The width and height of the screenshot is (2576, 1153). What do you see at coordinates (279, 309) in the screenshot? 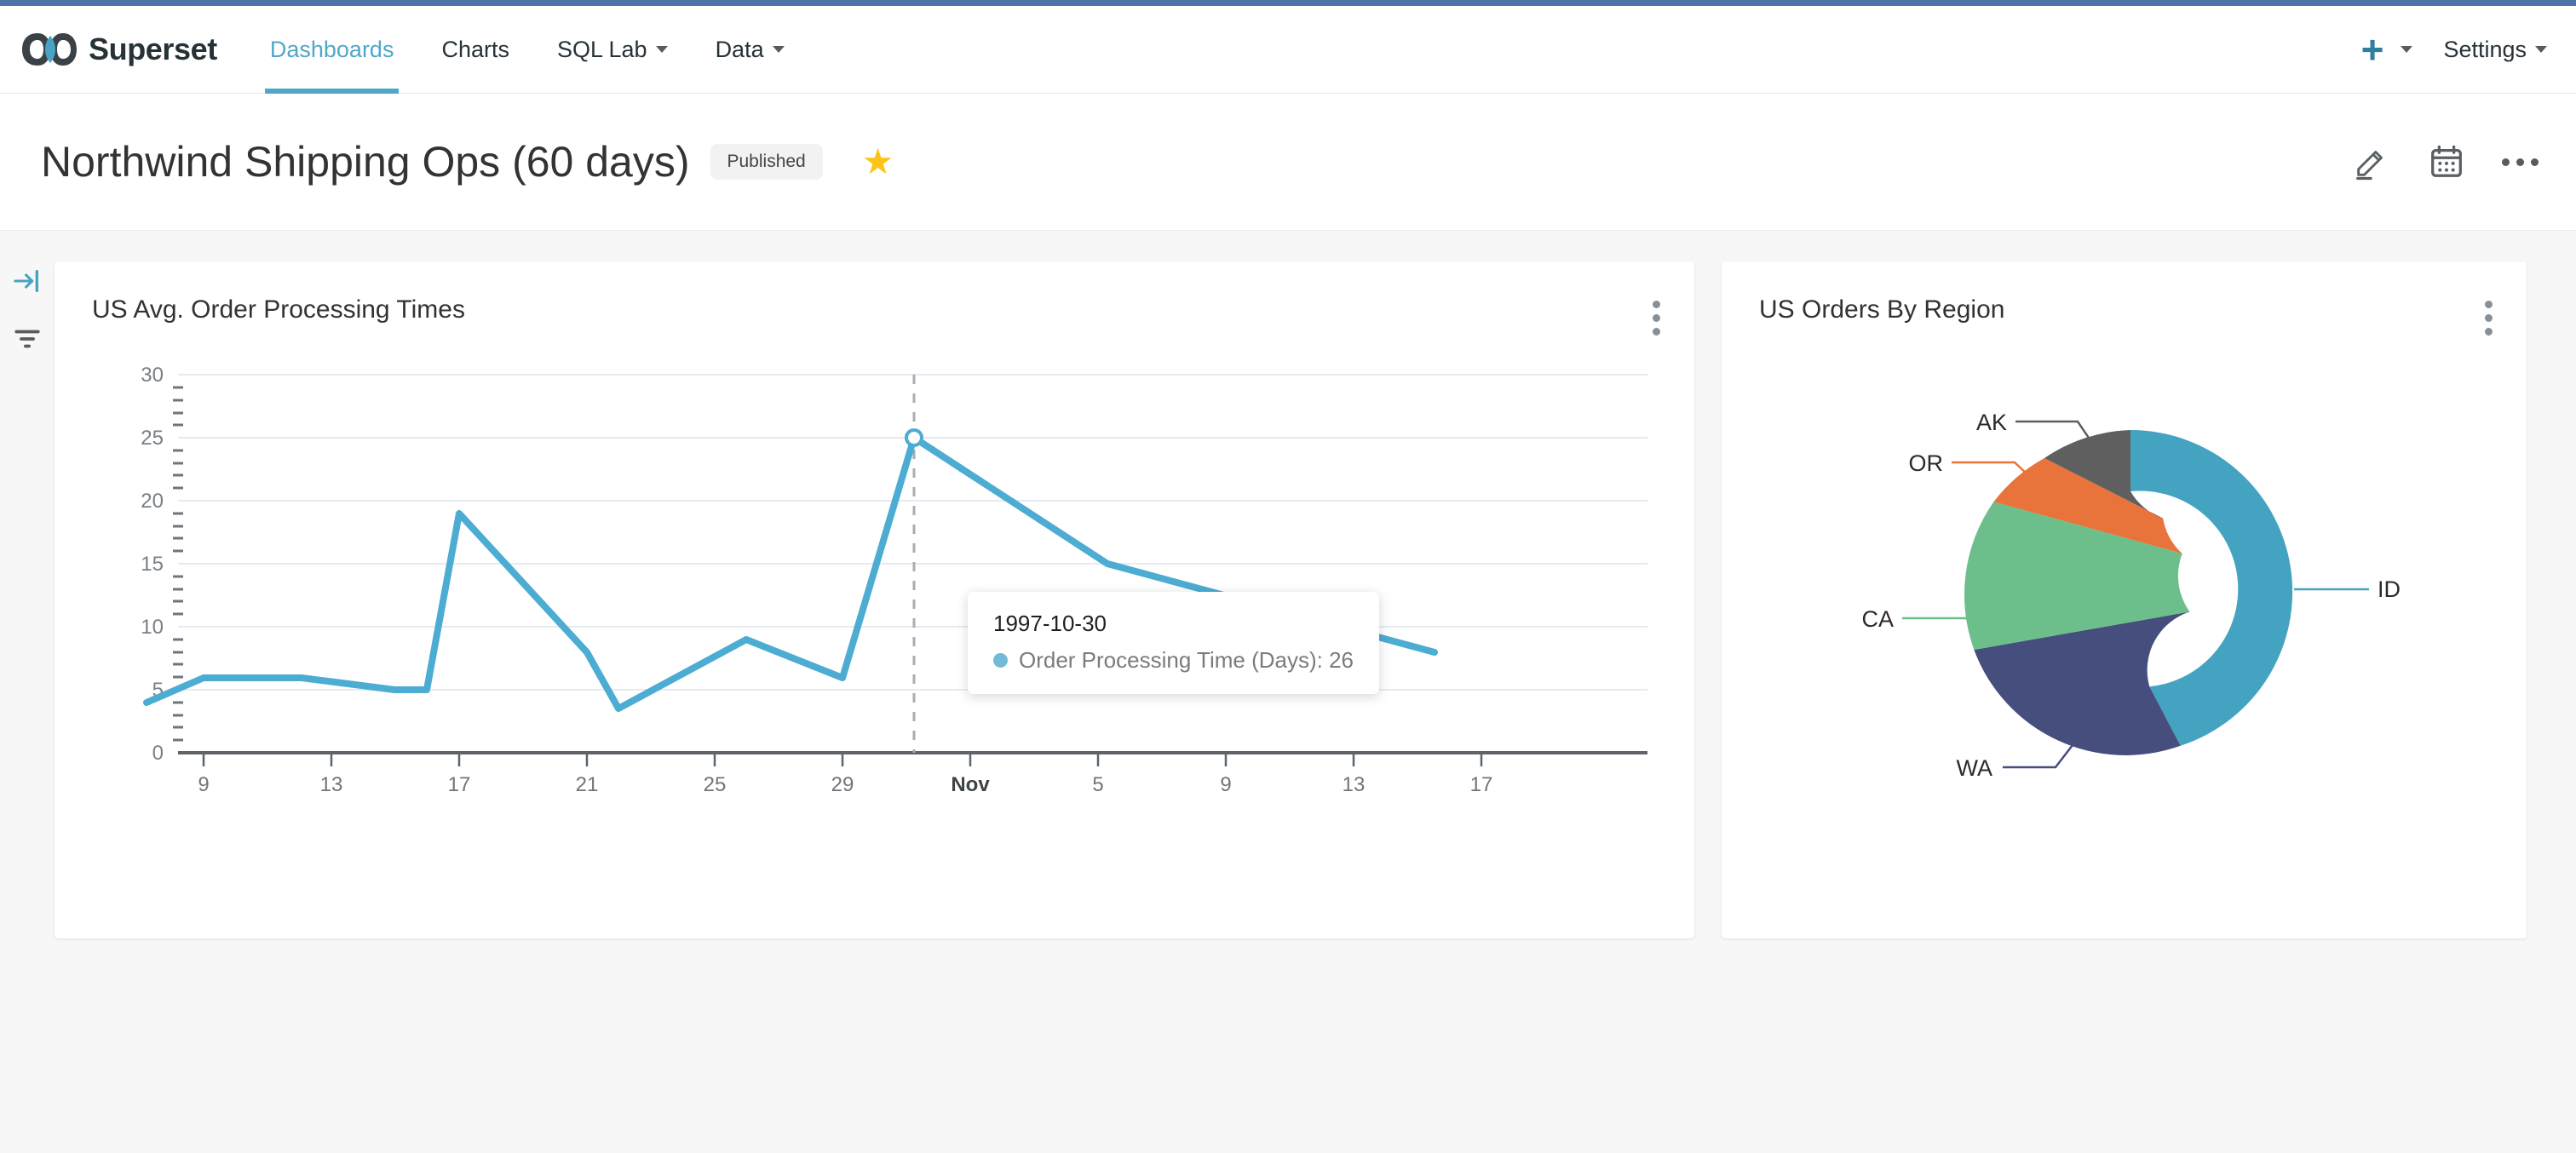
I see `chart-title: US Avg. Order Processing Times` at bounding box center [279, 309].